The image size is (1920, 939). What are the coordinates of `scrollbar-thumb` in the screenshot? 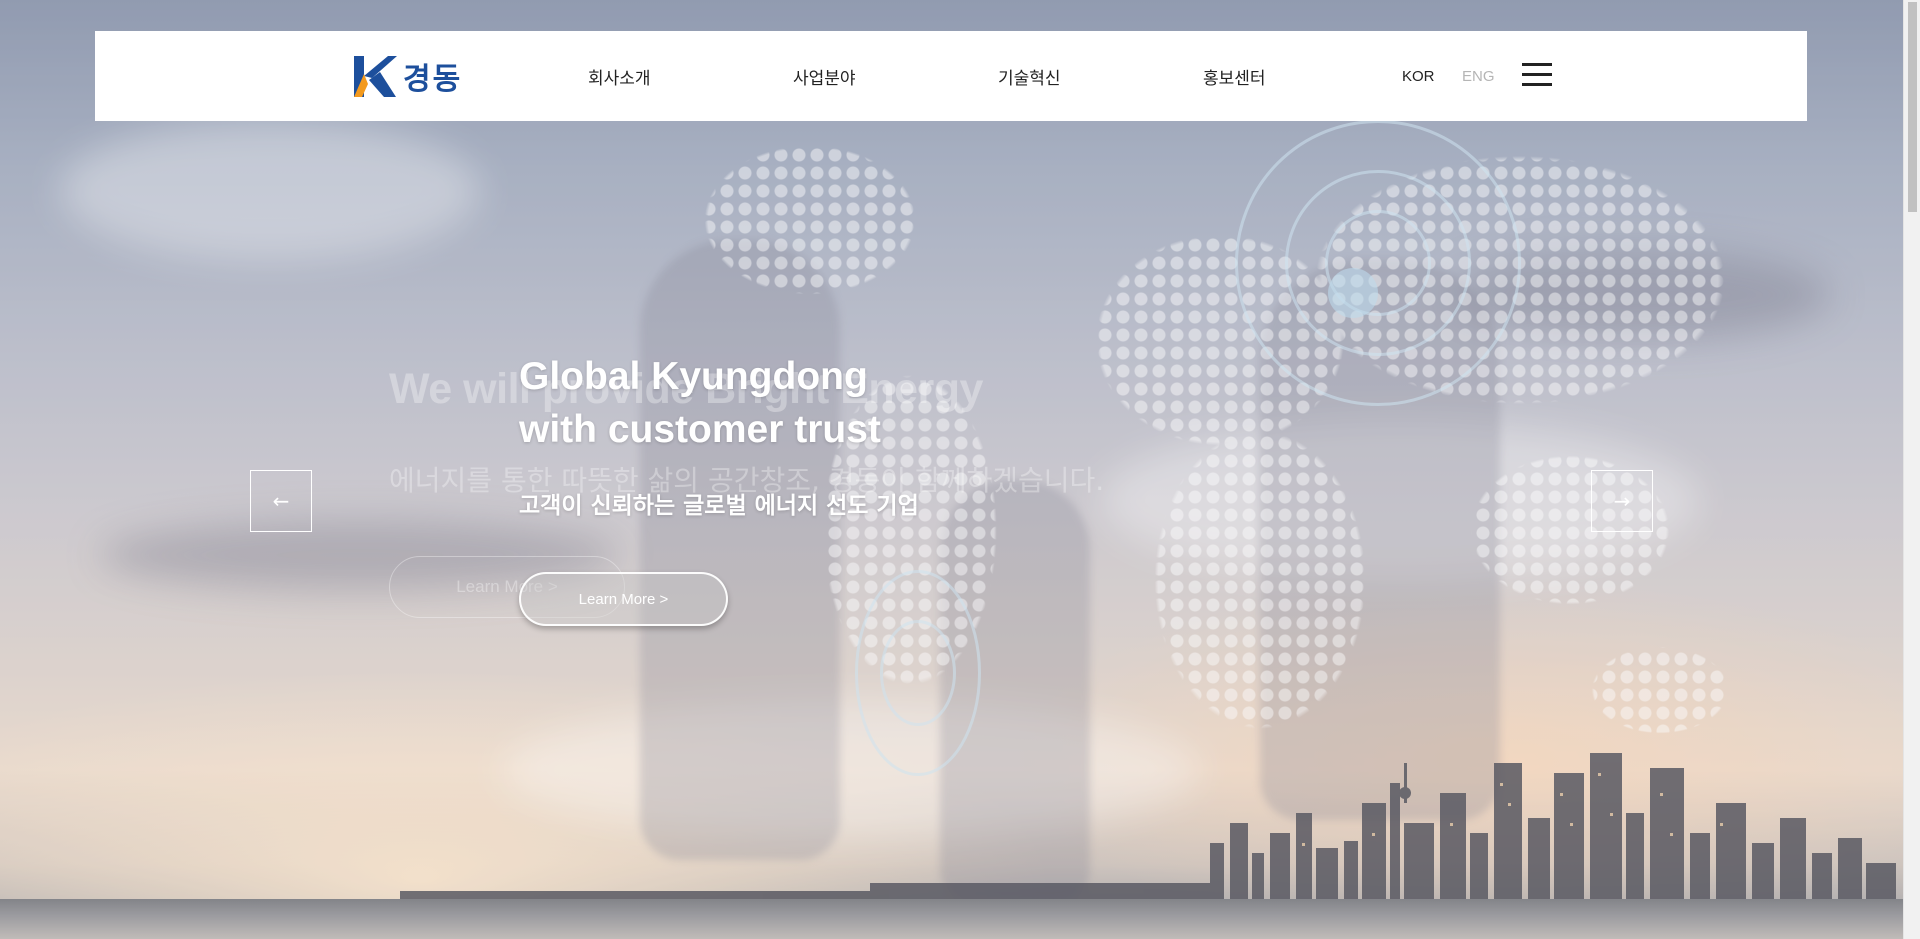 It's located at (1912, 107).